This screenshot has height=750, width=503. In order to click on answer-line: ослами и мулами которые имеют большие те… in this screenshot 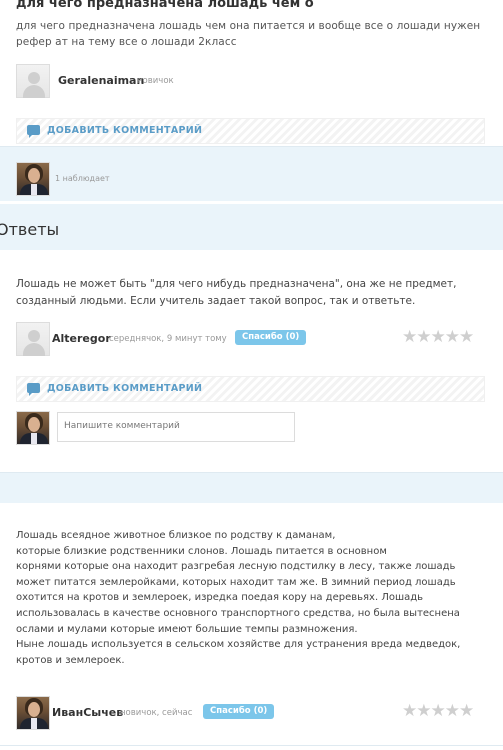, I will do `click(187, 629)`.